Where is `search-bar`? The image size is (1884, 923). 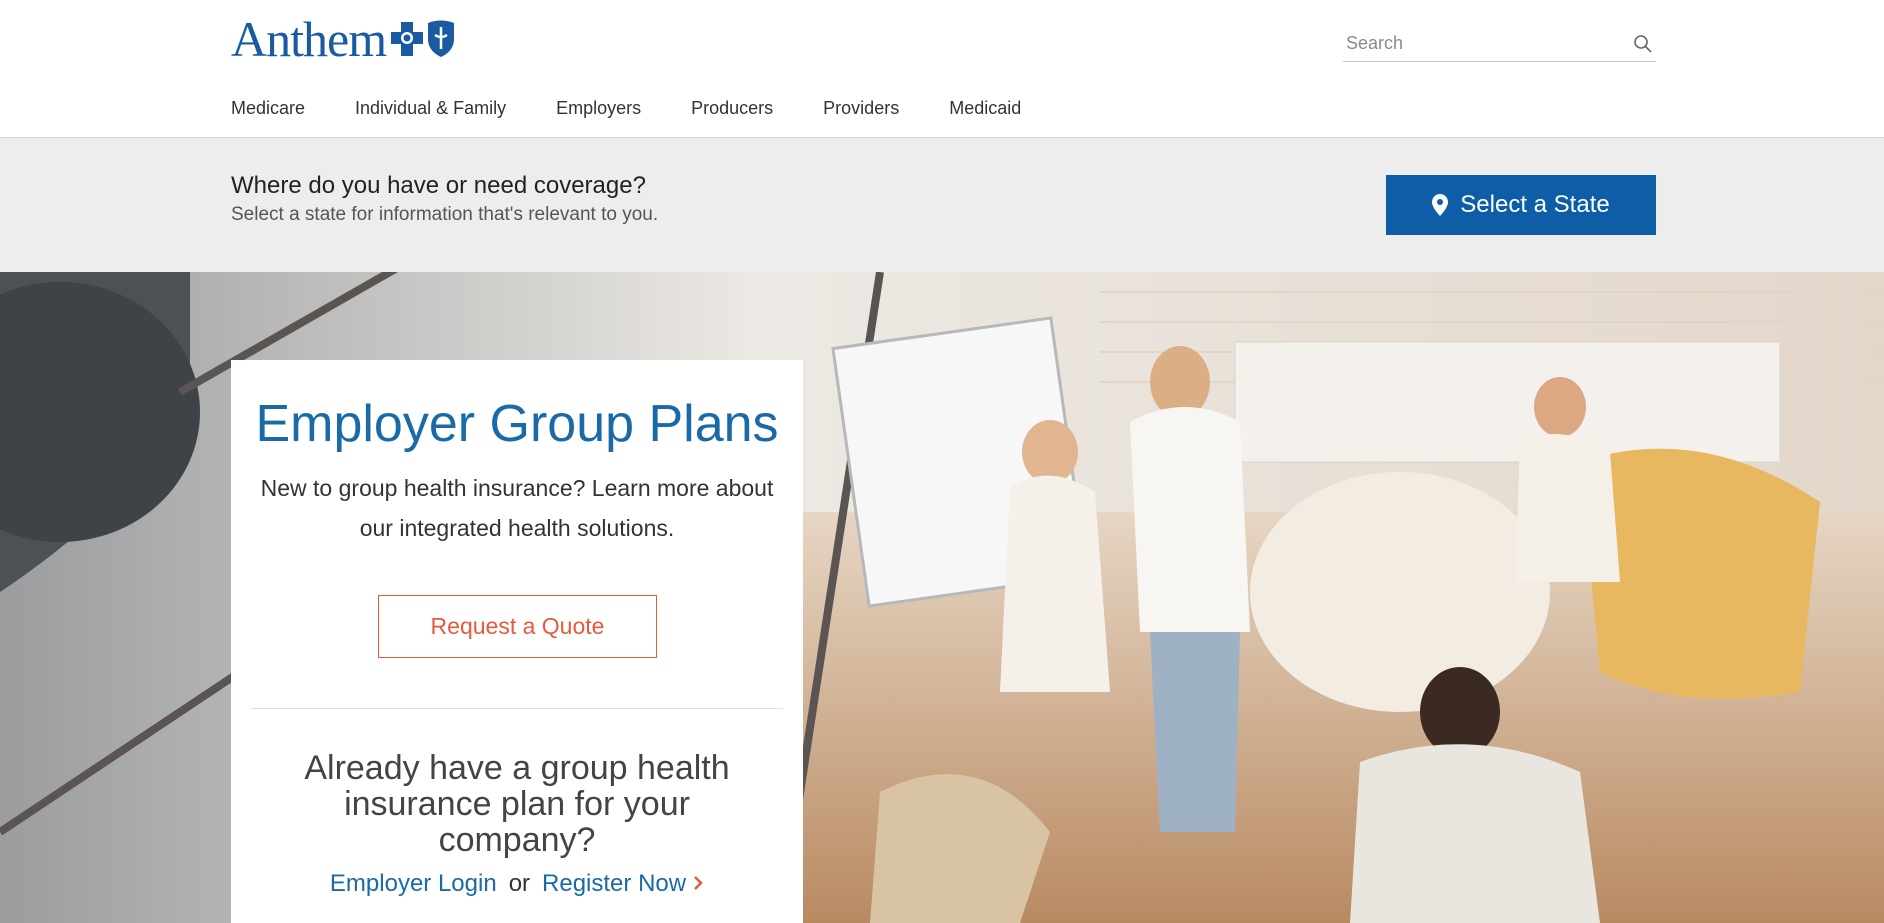
search-bar is located at coordinates (1499, 44).